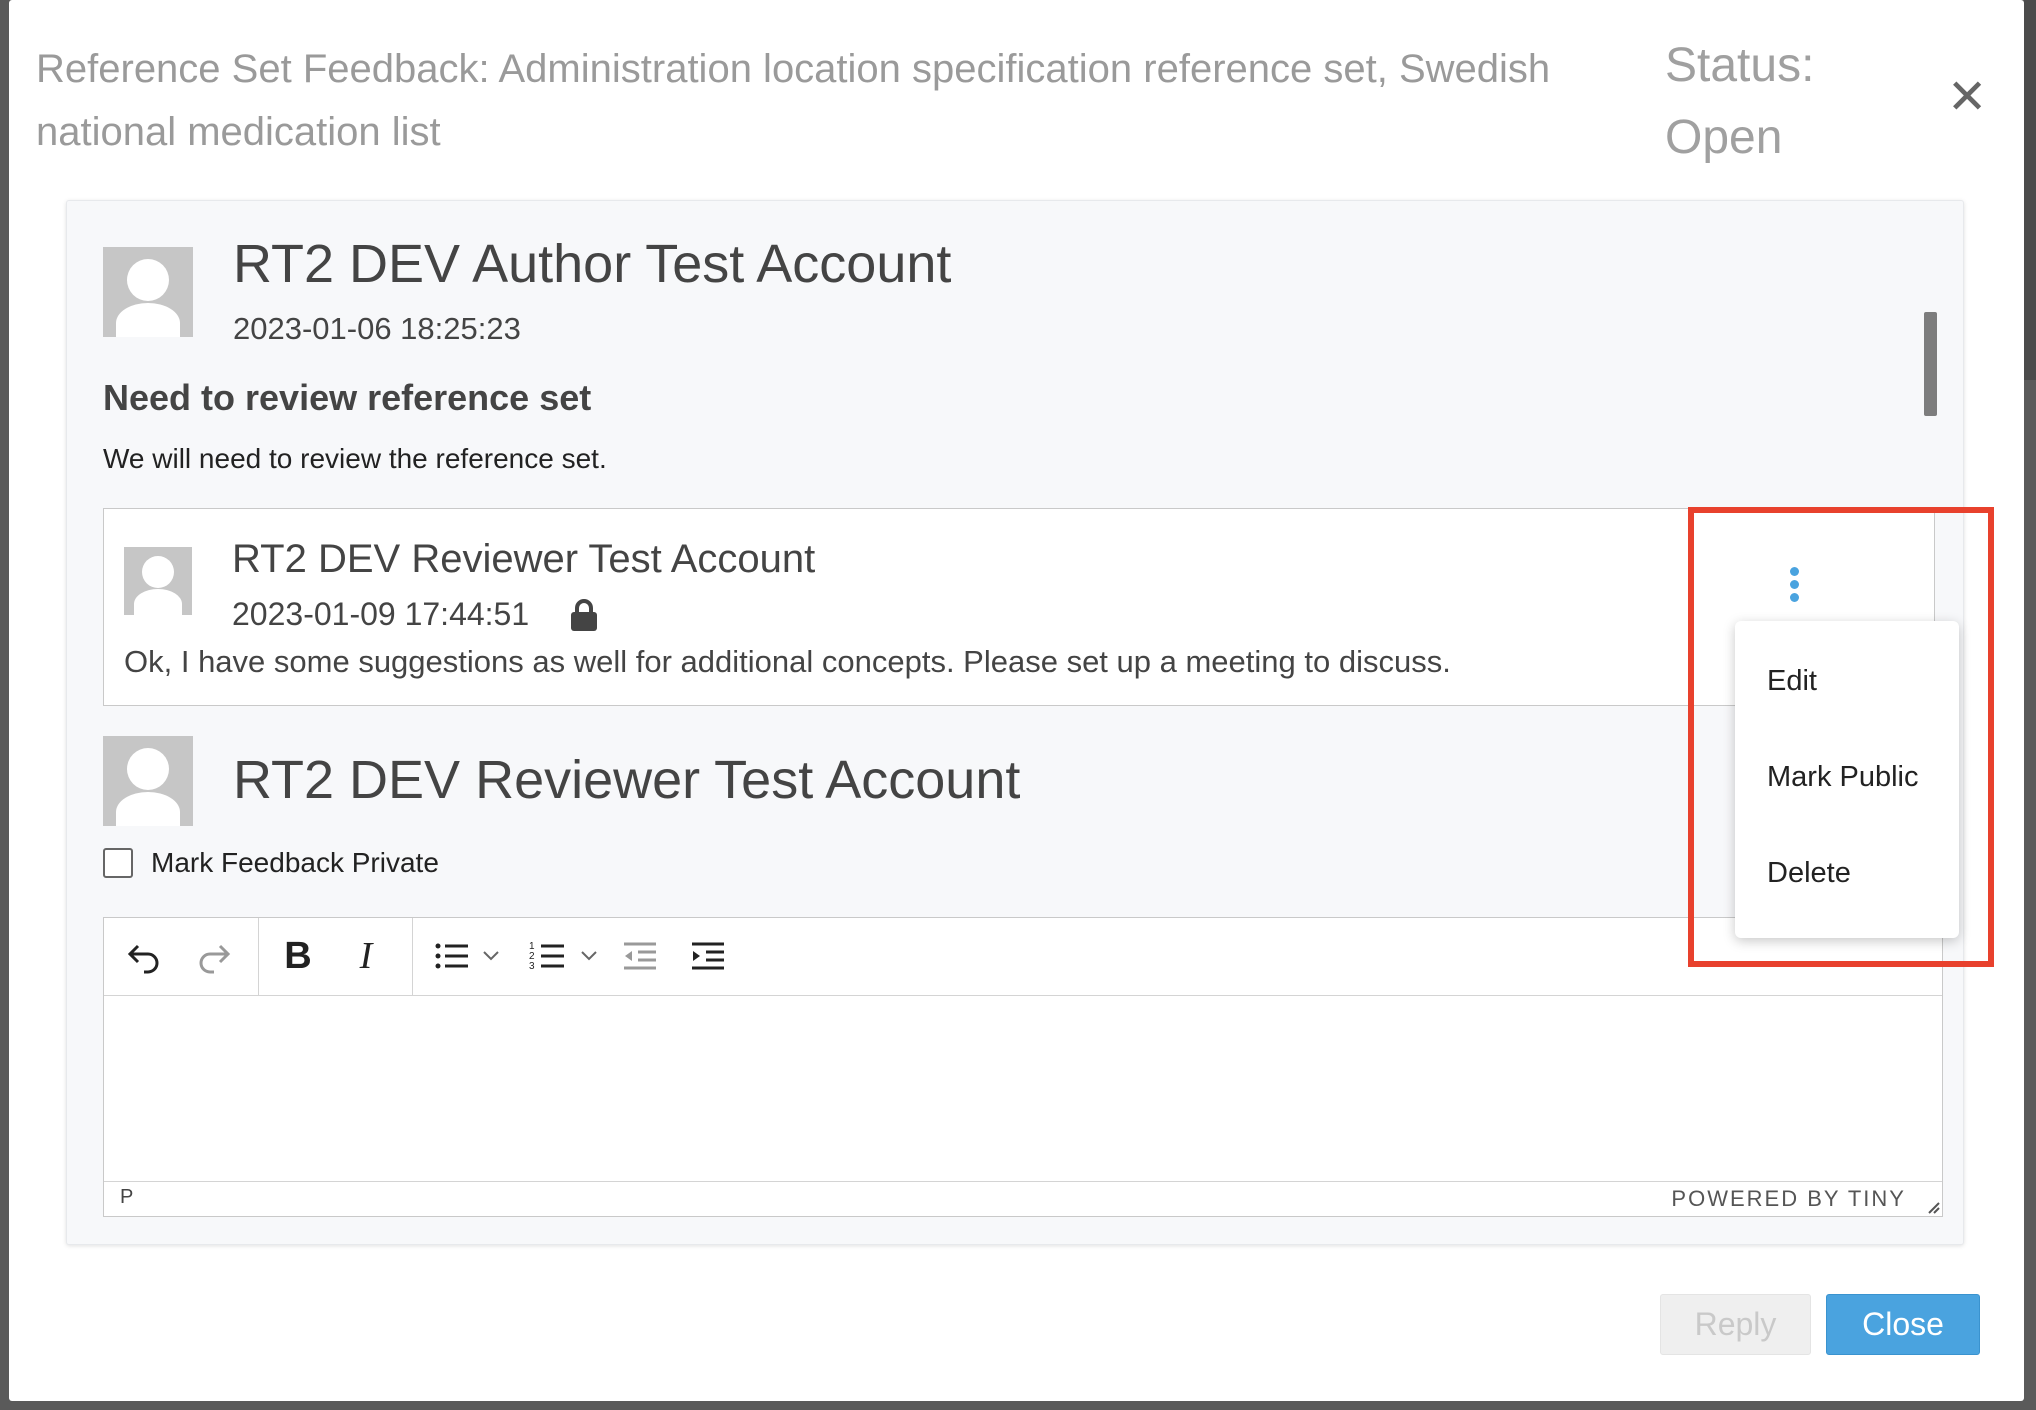 Image resolution: width=2036 pixels, height=1410 pixels. Describe the element at coordinates (548, 956) in the screenshot. I see `numbered-list-icon: 123` at that location.